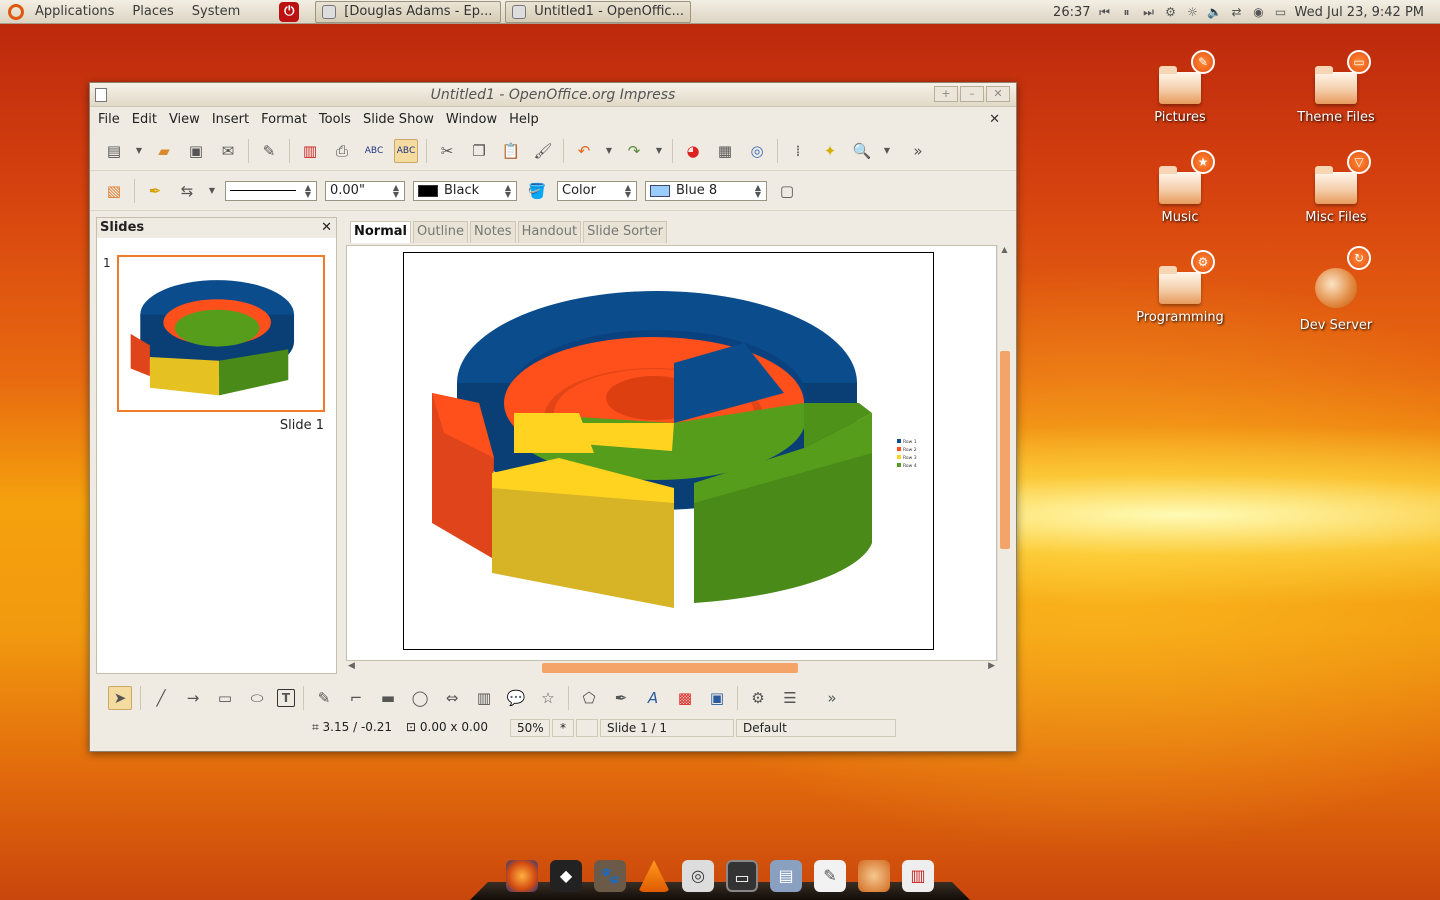 The image size is (1440, 900). I want to click on horizontal-scroll-thumb, so click(670, 668).